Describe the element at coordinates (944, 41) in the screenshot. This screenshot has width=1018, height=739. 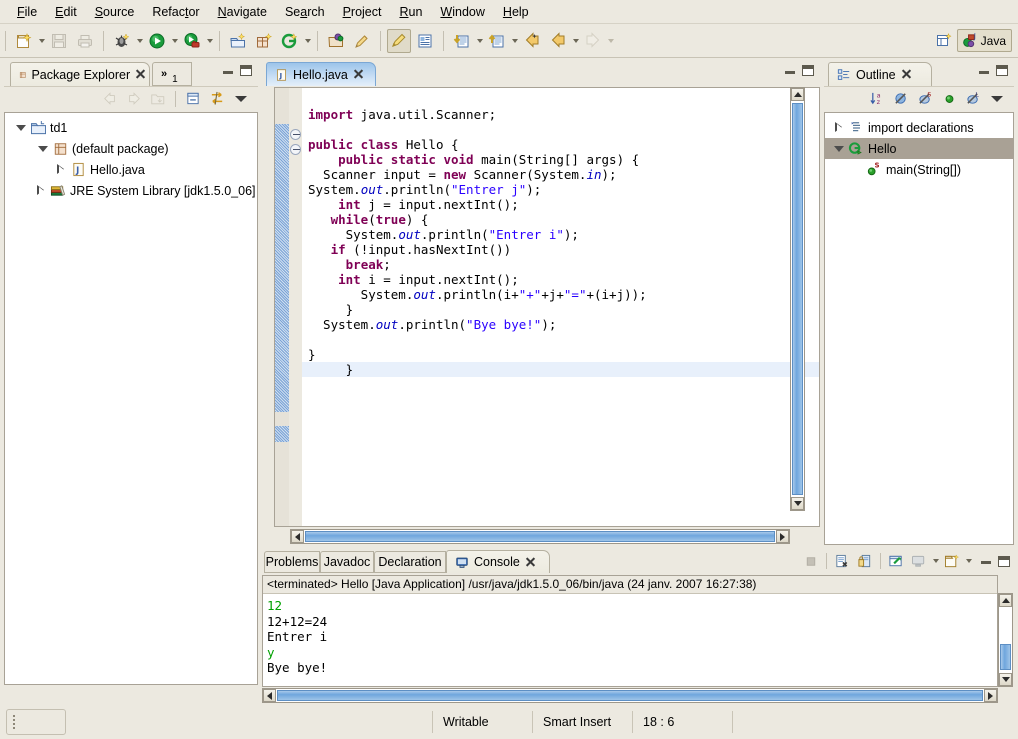
I see `open-perspective-button` at that location.